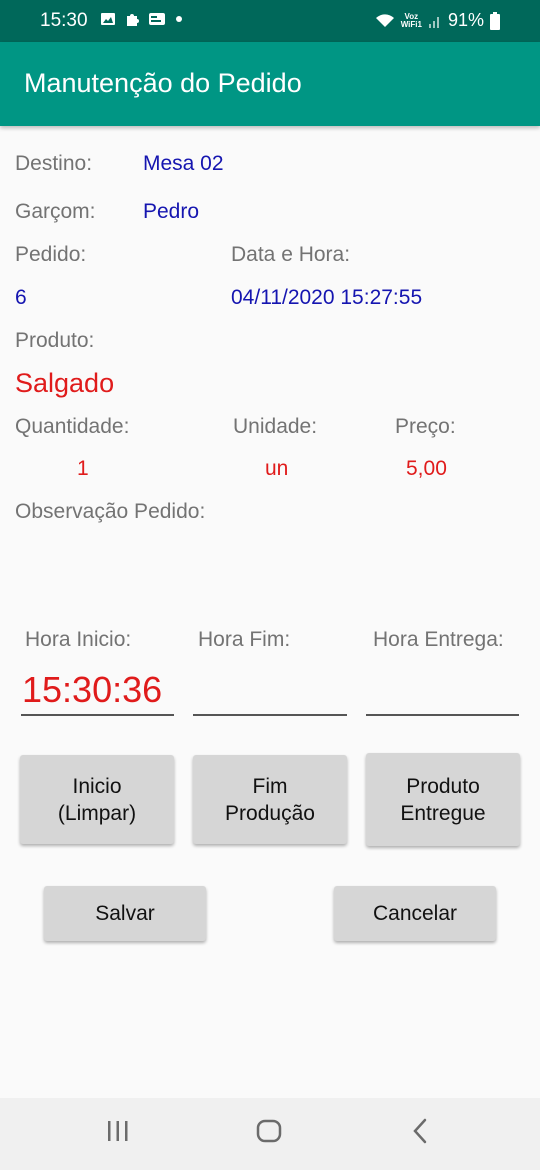  What do you see at coordinates (495, 20) in the screenshot?
I see `battery-icon` at bounding box center [495, 20].